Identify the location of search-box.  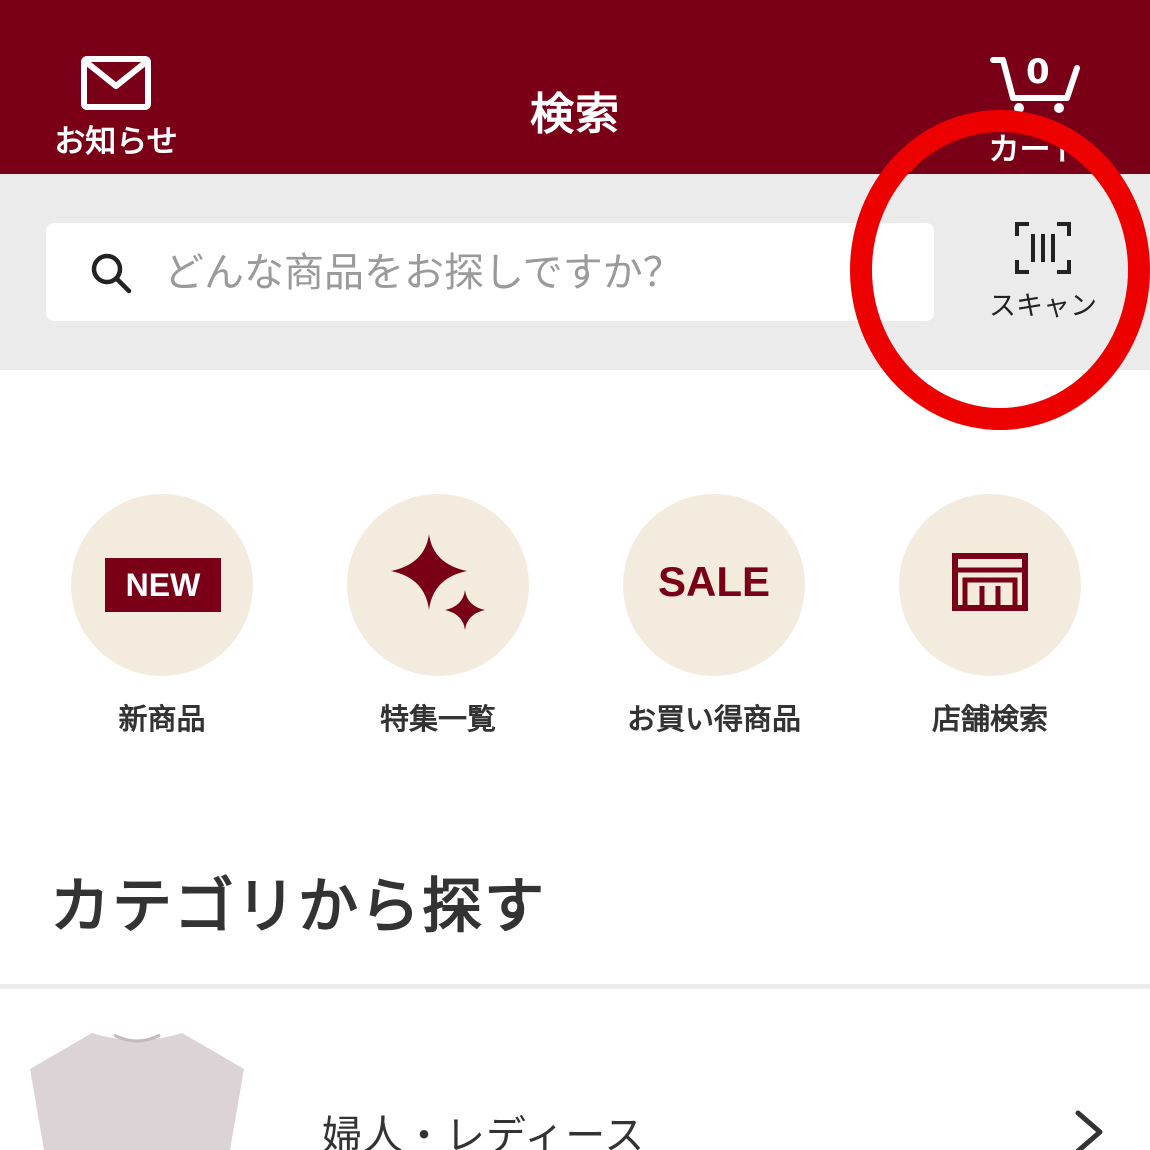
(490, 272).